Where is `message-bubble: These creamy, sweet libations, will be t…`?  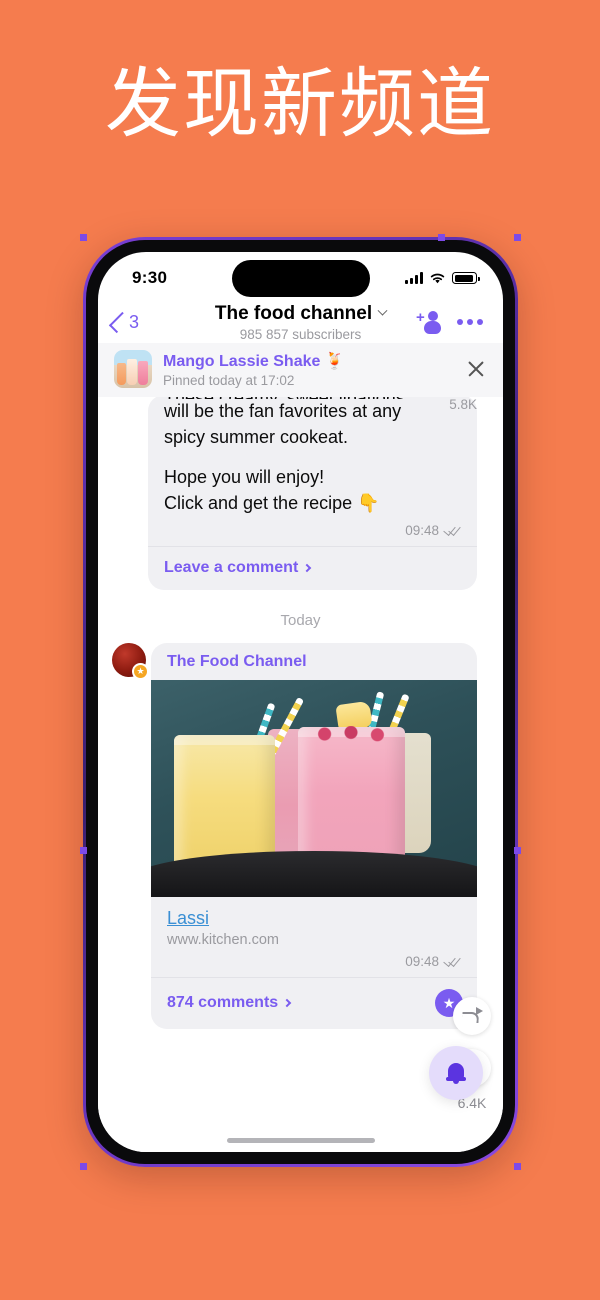 message-bubble: These creamy, sweet libations, will be t… is located at coordinates (312, 493).